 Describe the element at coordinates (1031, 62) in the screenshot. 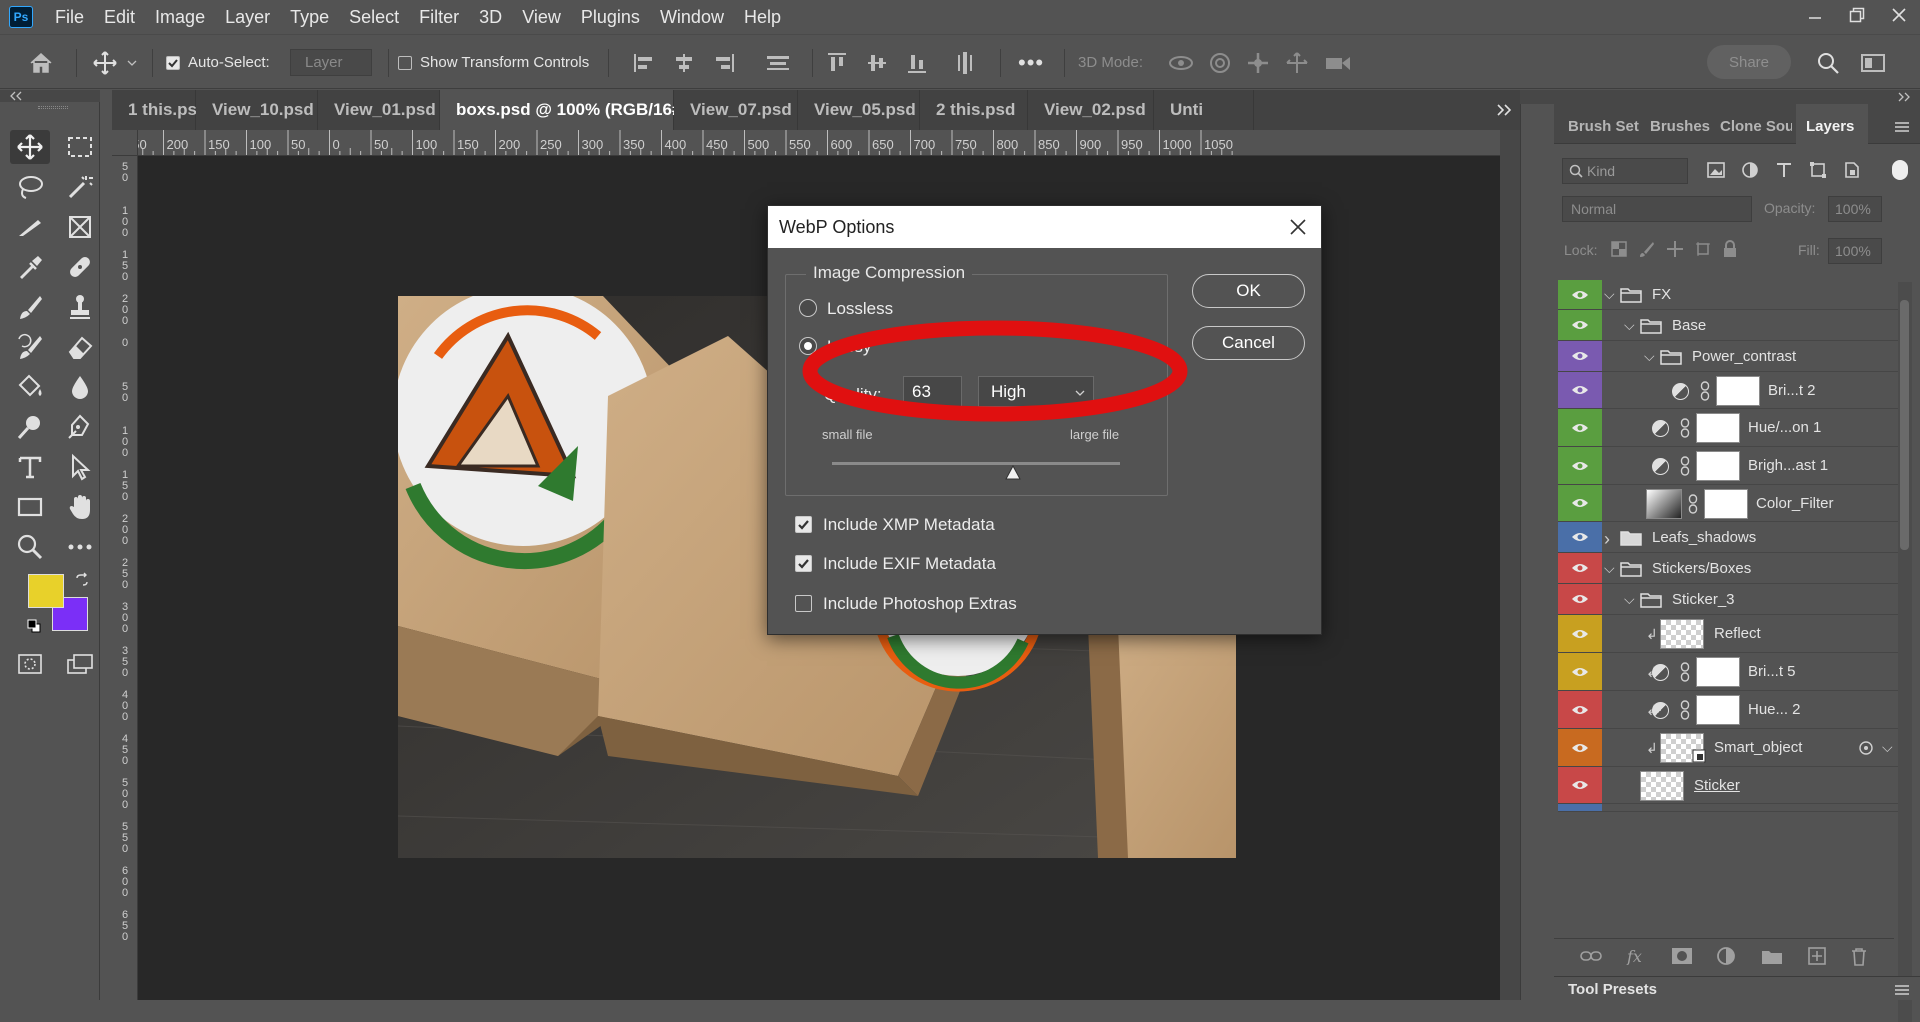

I see `more-options-button: •••` at that location.